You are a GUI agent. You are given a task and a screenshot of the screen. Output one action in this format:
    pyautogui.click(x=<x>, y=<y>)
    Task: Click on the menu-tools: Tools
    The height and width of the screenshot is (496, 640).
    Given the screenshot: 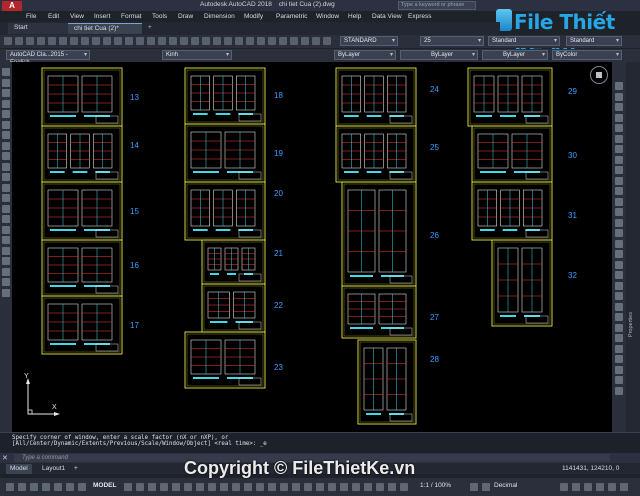 What is the action you would take?
    pyautogui.click(x=159, y=16)
    